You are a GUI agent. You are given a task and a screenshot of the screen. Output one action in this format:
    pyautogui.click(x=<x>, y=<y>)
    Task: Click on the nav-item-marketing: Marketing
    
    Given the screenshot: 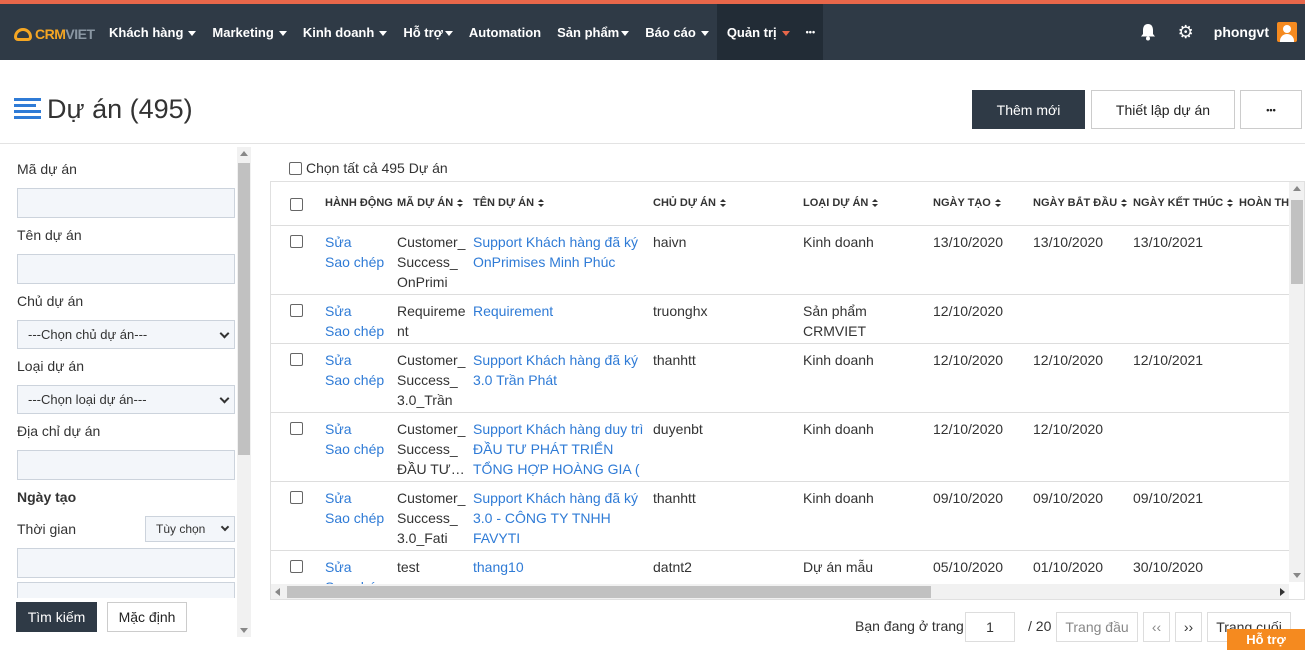 What is the action you would take?
    pyautogui.click(x=249, y=32)
    